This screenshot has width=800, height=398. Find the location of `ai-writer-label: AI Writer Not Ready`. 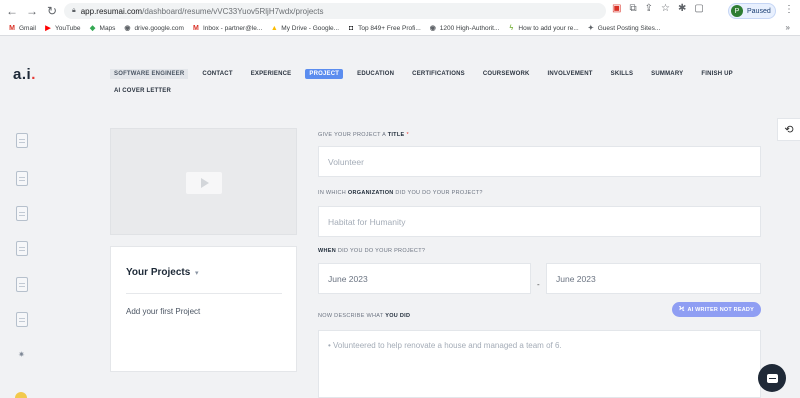

ai-writer-label: AI Writer Not Ready is located at coordinates (720, 309).